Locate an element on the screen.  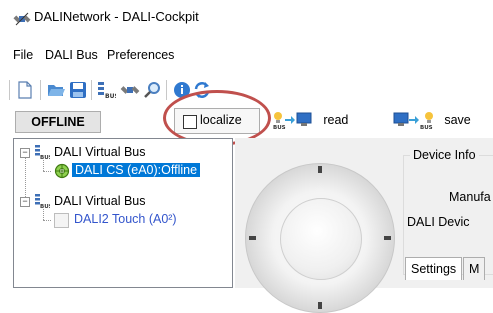
save-label: save is located at coordinates (457, 120).